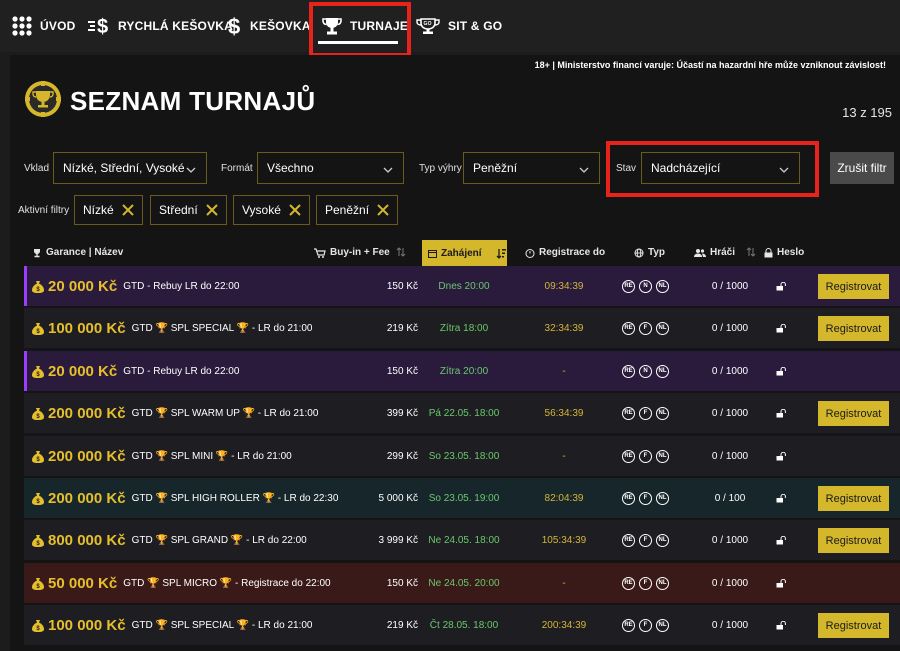  Describe the element at coordinates (862, 168) in the screenshot. I see `clear-filter-button: Zrušit filtr` at that location.